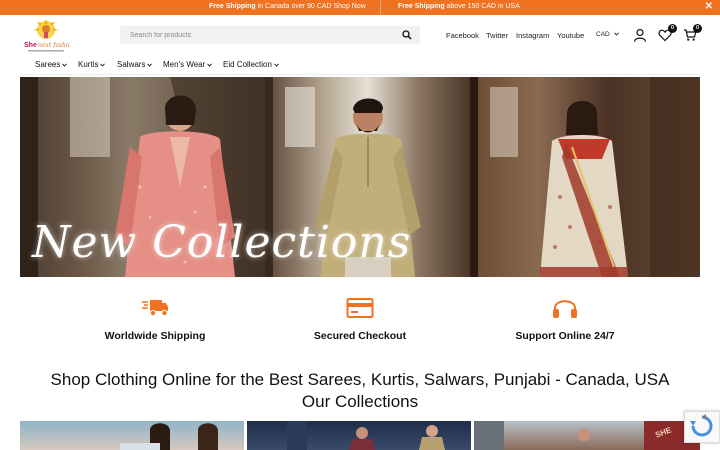  What do you see at coordinates (565, 309) in the screenshot?
I see `headphones-icon` at bounding box center [565, 309].